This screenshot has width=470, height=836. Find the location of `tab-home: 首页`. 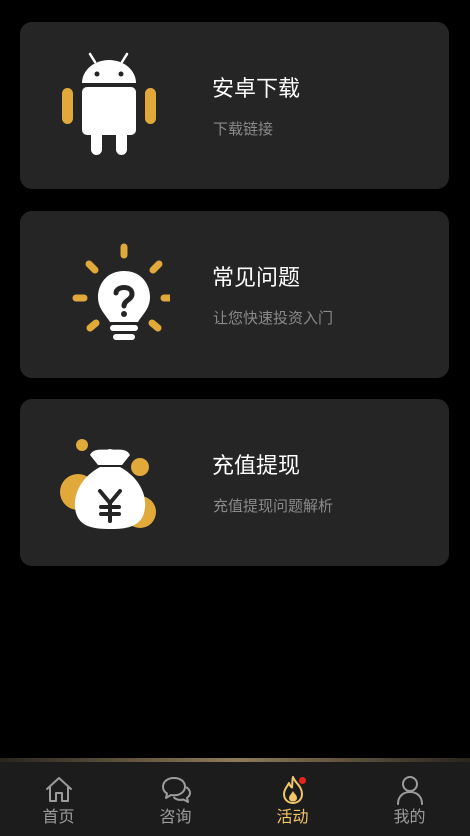

tab-home: 首页 is located at coordinates (58, 799).